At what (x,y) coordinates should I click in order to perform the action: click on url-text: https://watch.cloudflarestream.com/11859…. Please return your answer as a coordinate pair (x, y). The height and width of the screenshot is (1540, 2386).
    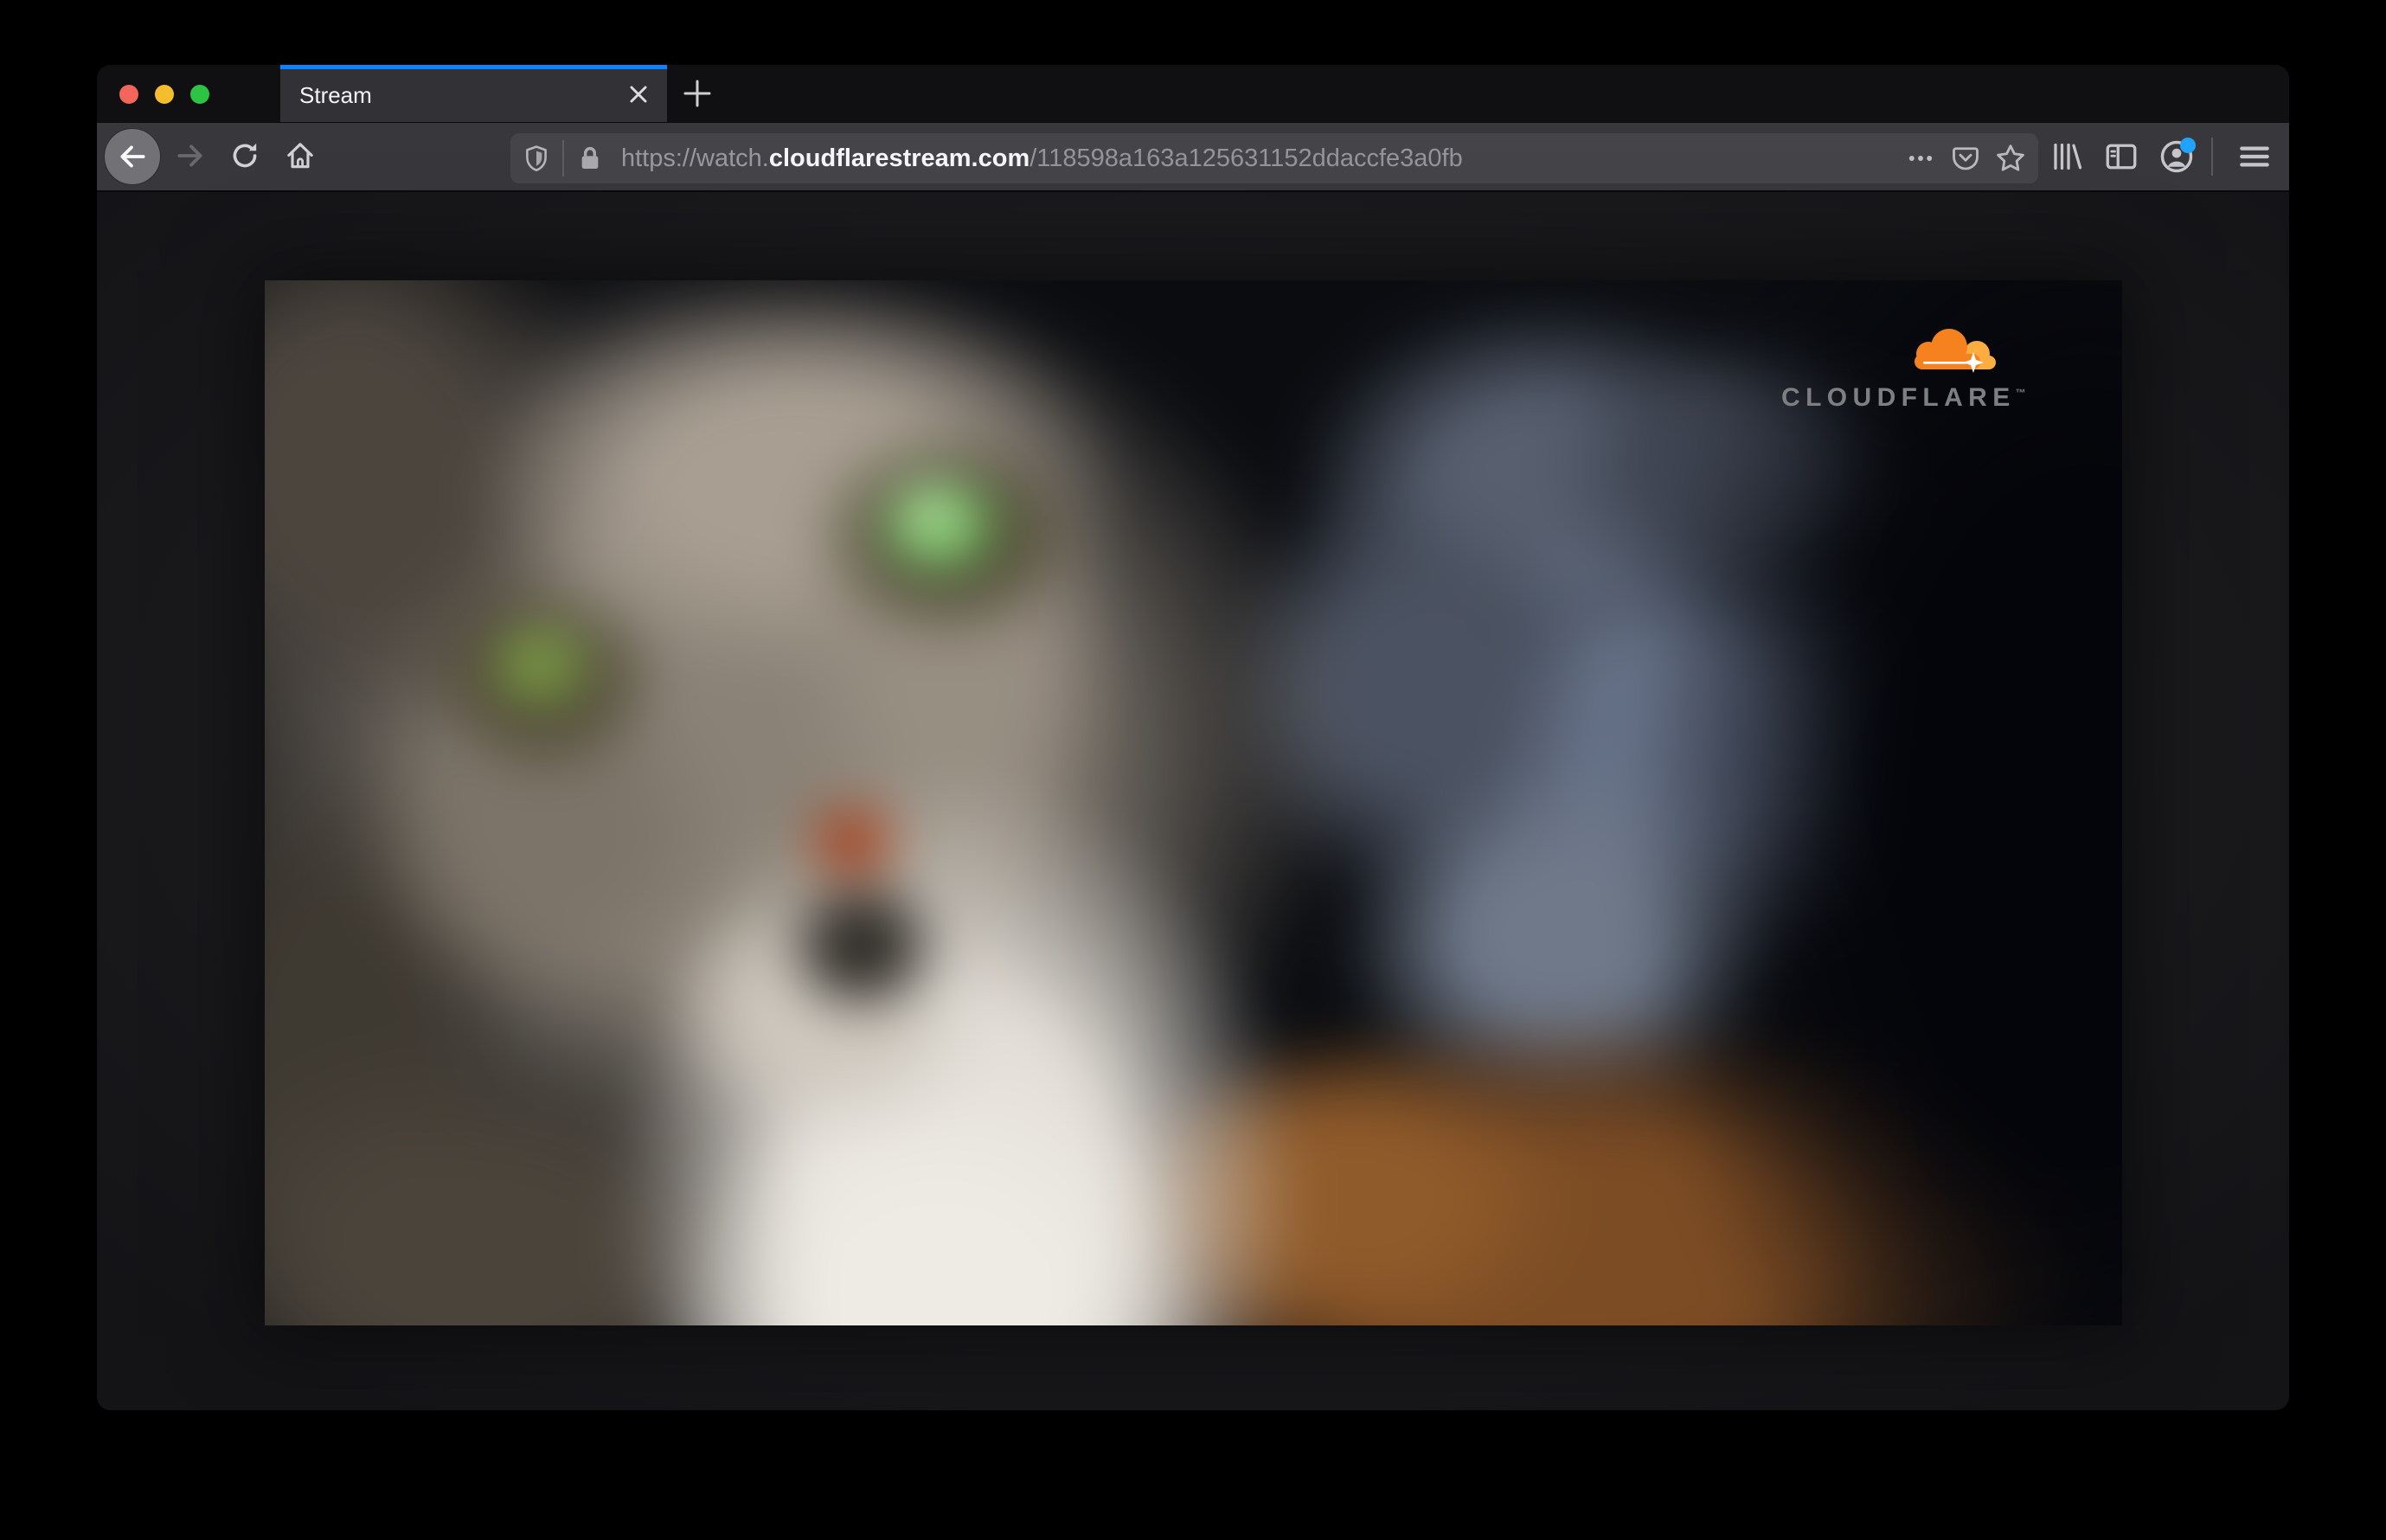
    Looking at the image, I should click on (1042, 158).